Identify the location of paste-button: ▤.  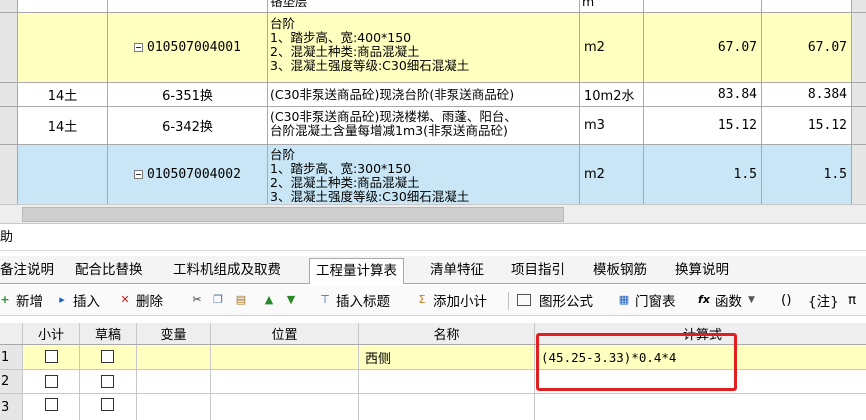
(243, 300).